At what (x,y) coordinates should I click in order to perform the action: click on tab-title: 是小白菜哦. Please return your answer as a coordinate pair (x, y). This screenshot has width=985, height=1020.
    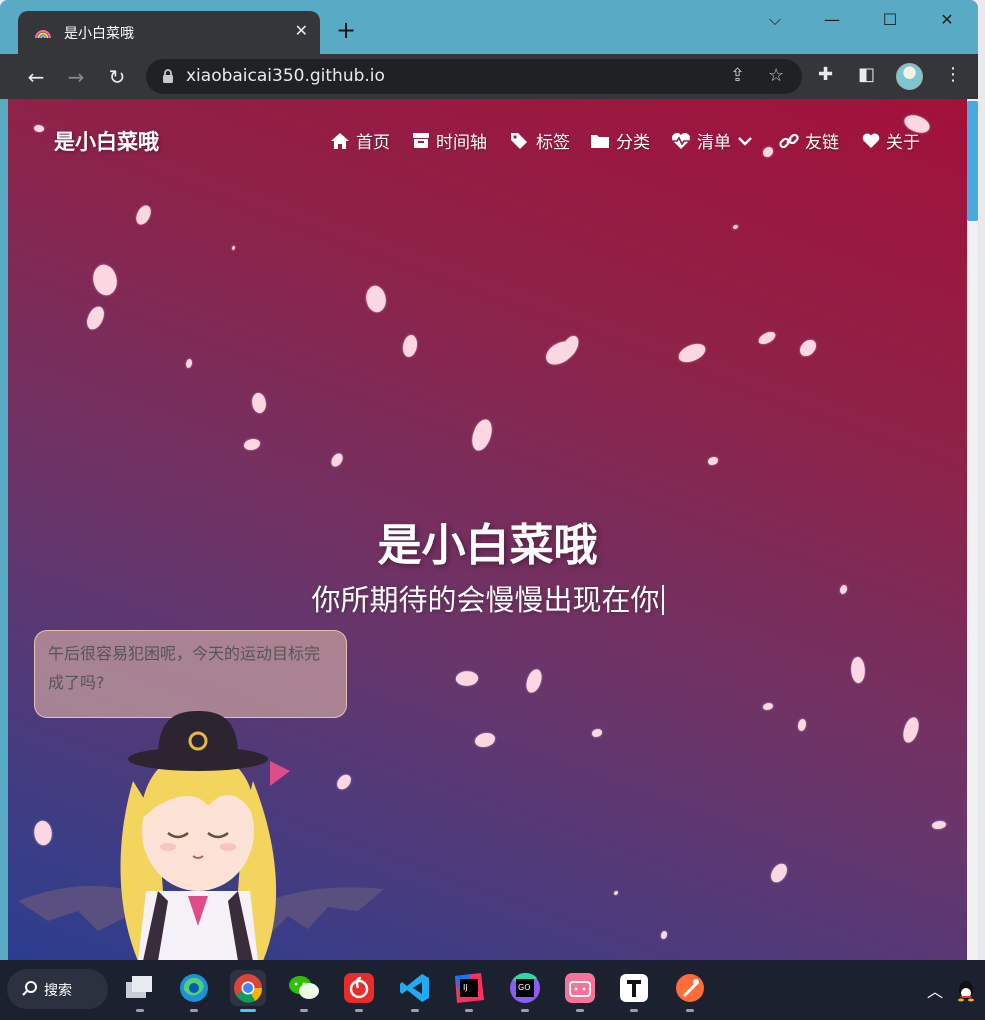
    Looking at the image, I should click on (99, 34).